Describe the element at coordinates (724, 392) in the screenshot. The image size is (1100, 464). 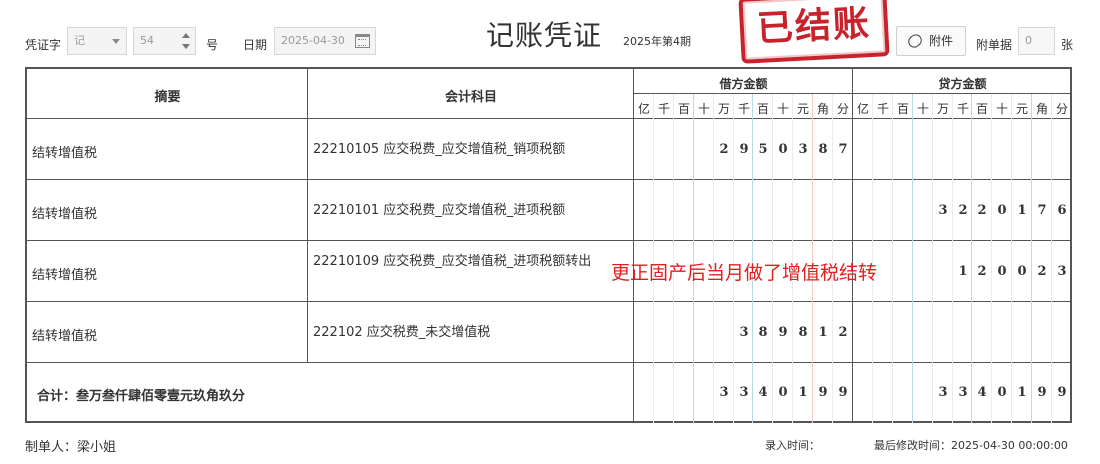
I see `total-debit-digit-0: 3` at that location.